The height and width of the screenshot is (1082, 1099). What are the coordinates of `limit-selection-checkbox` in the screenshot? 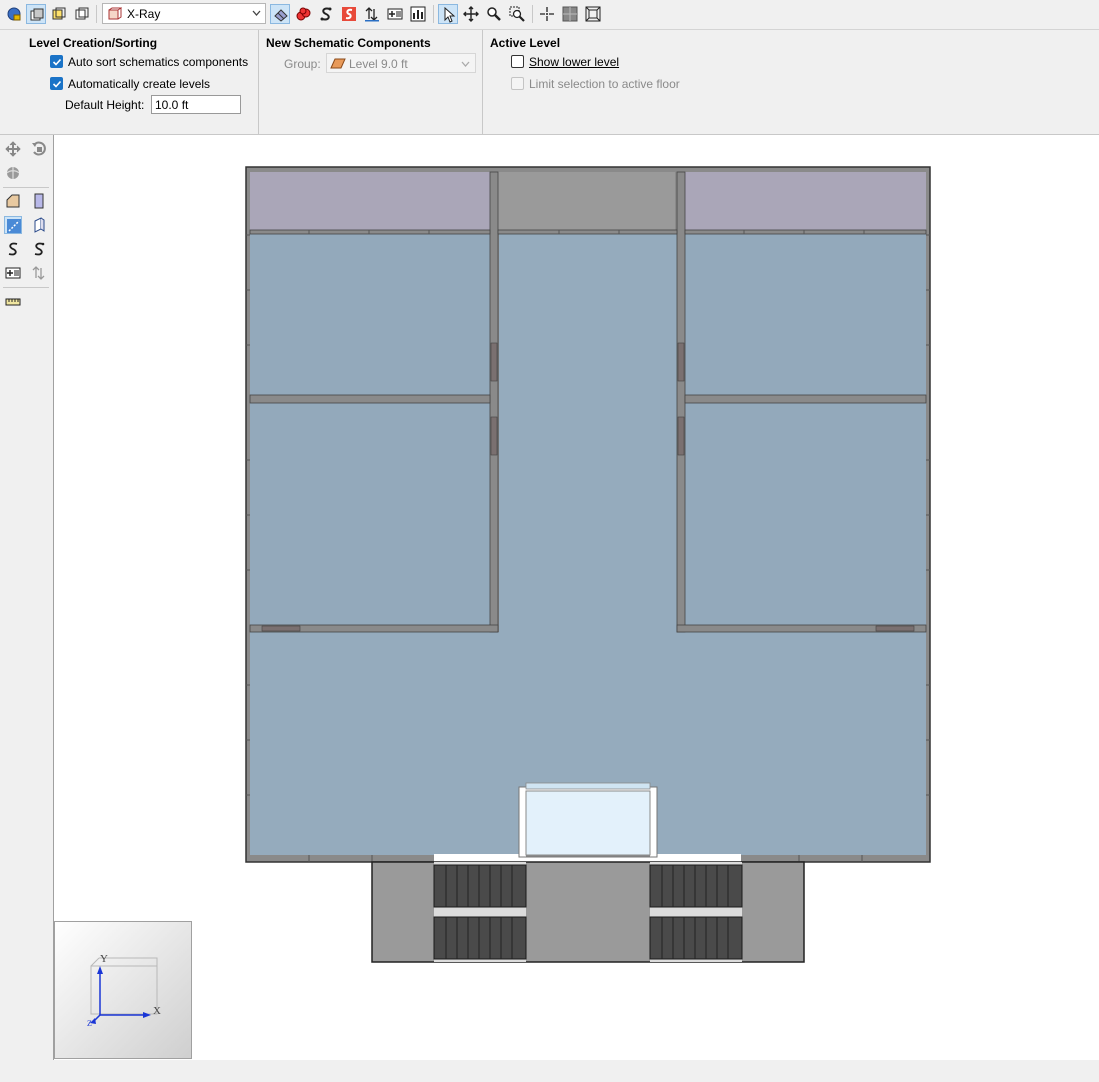 It's located at (517, 83).